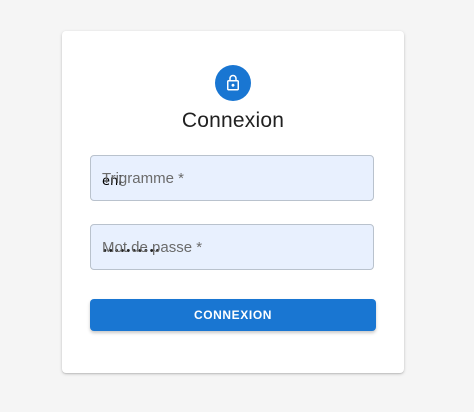  Describe the element at coordinates (233, 315) in the screenshot. I see `connexion-button: CONNEXION` at that location.